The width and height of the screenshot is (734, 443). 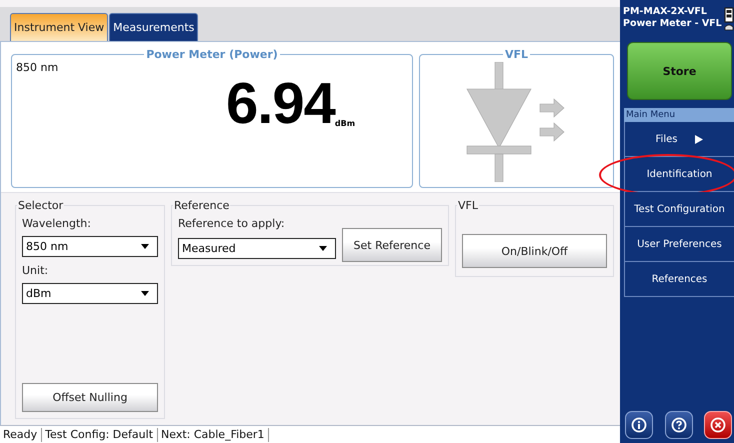 What do you see at coordinates (392, 245) in the screenshot?
I see `set-reference-button: Set Reference` at bounding box center [392, 245].